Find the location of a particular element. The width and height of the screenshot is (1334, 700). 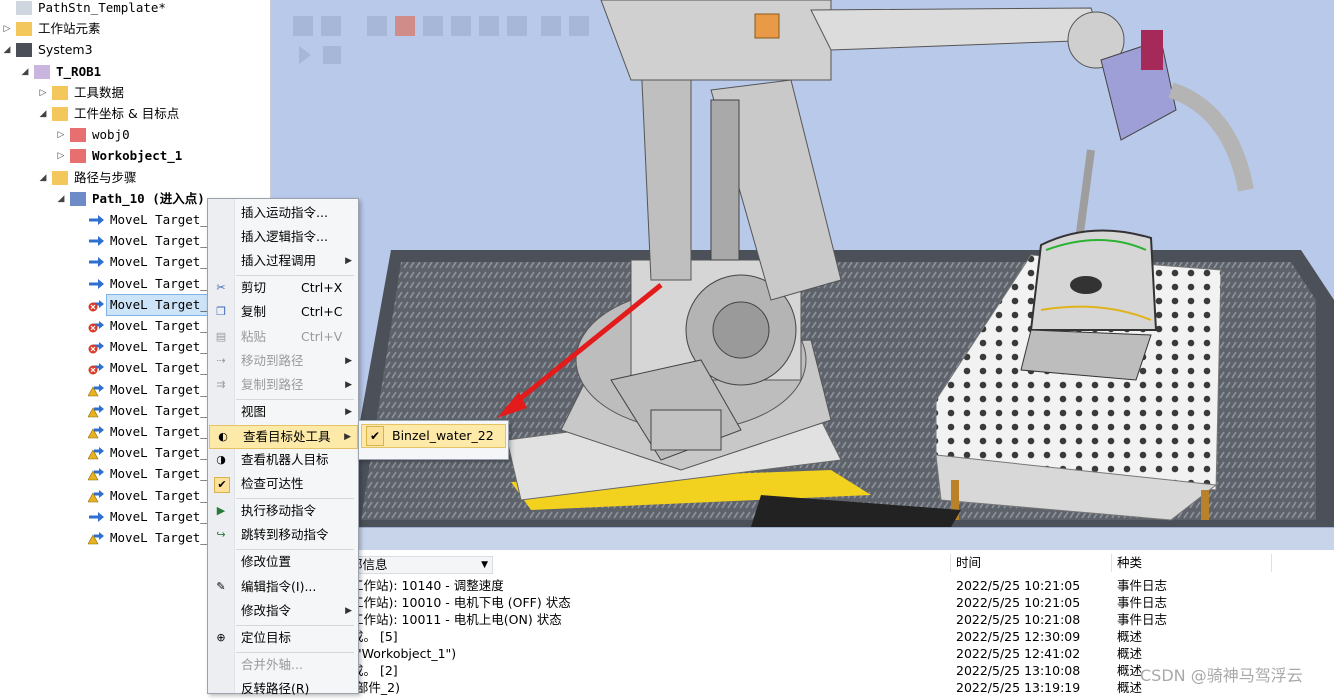

menu-item: 反转路径(R) is located at coordinates (283, 689).